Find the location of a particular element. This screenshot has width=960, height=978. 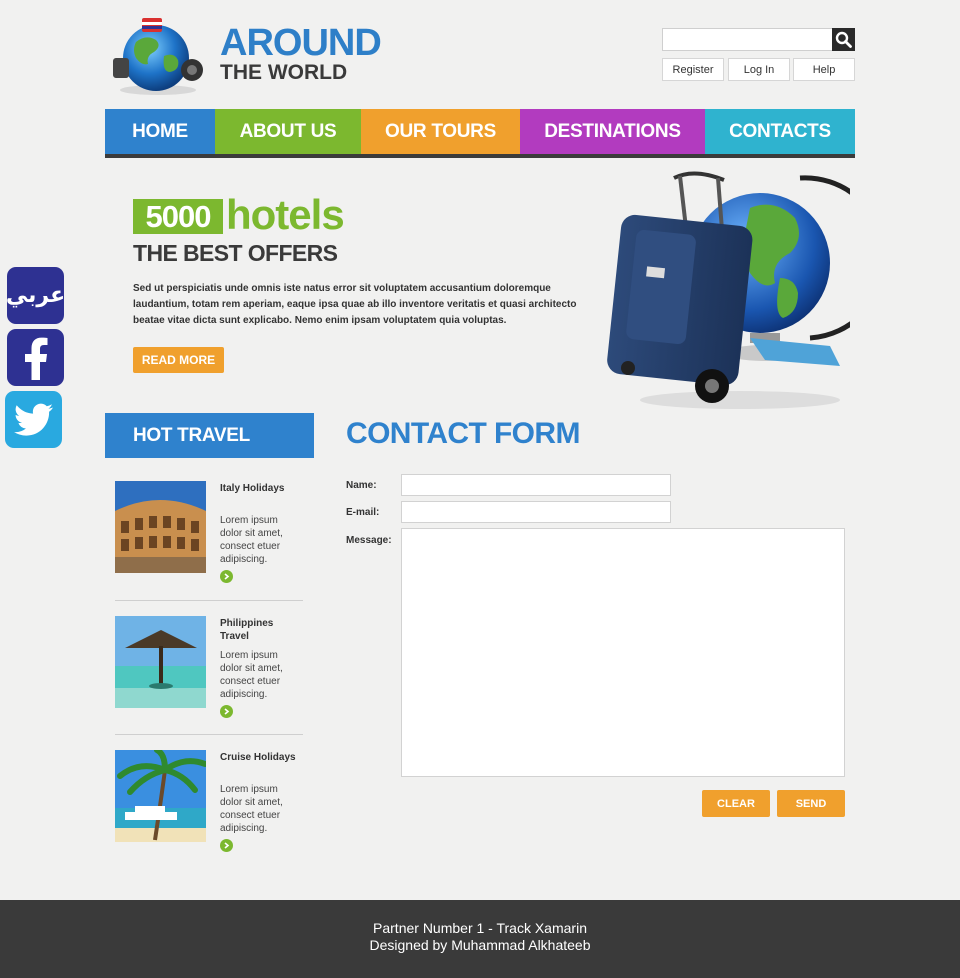

arabic-label: عربي is located at coordinates (35, 295).